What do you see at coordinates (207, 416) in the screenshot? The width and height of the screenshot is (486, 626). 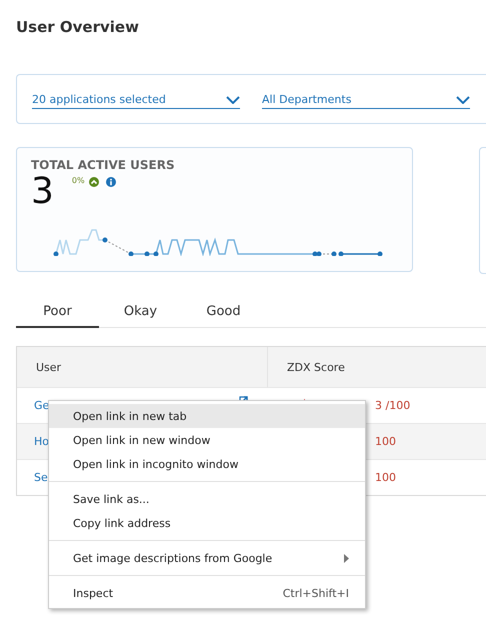 I see `menu-item: Open link in new tab` at bounding box center [207, 416].